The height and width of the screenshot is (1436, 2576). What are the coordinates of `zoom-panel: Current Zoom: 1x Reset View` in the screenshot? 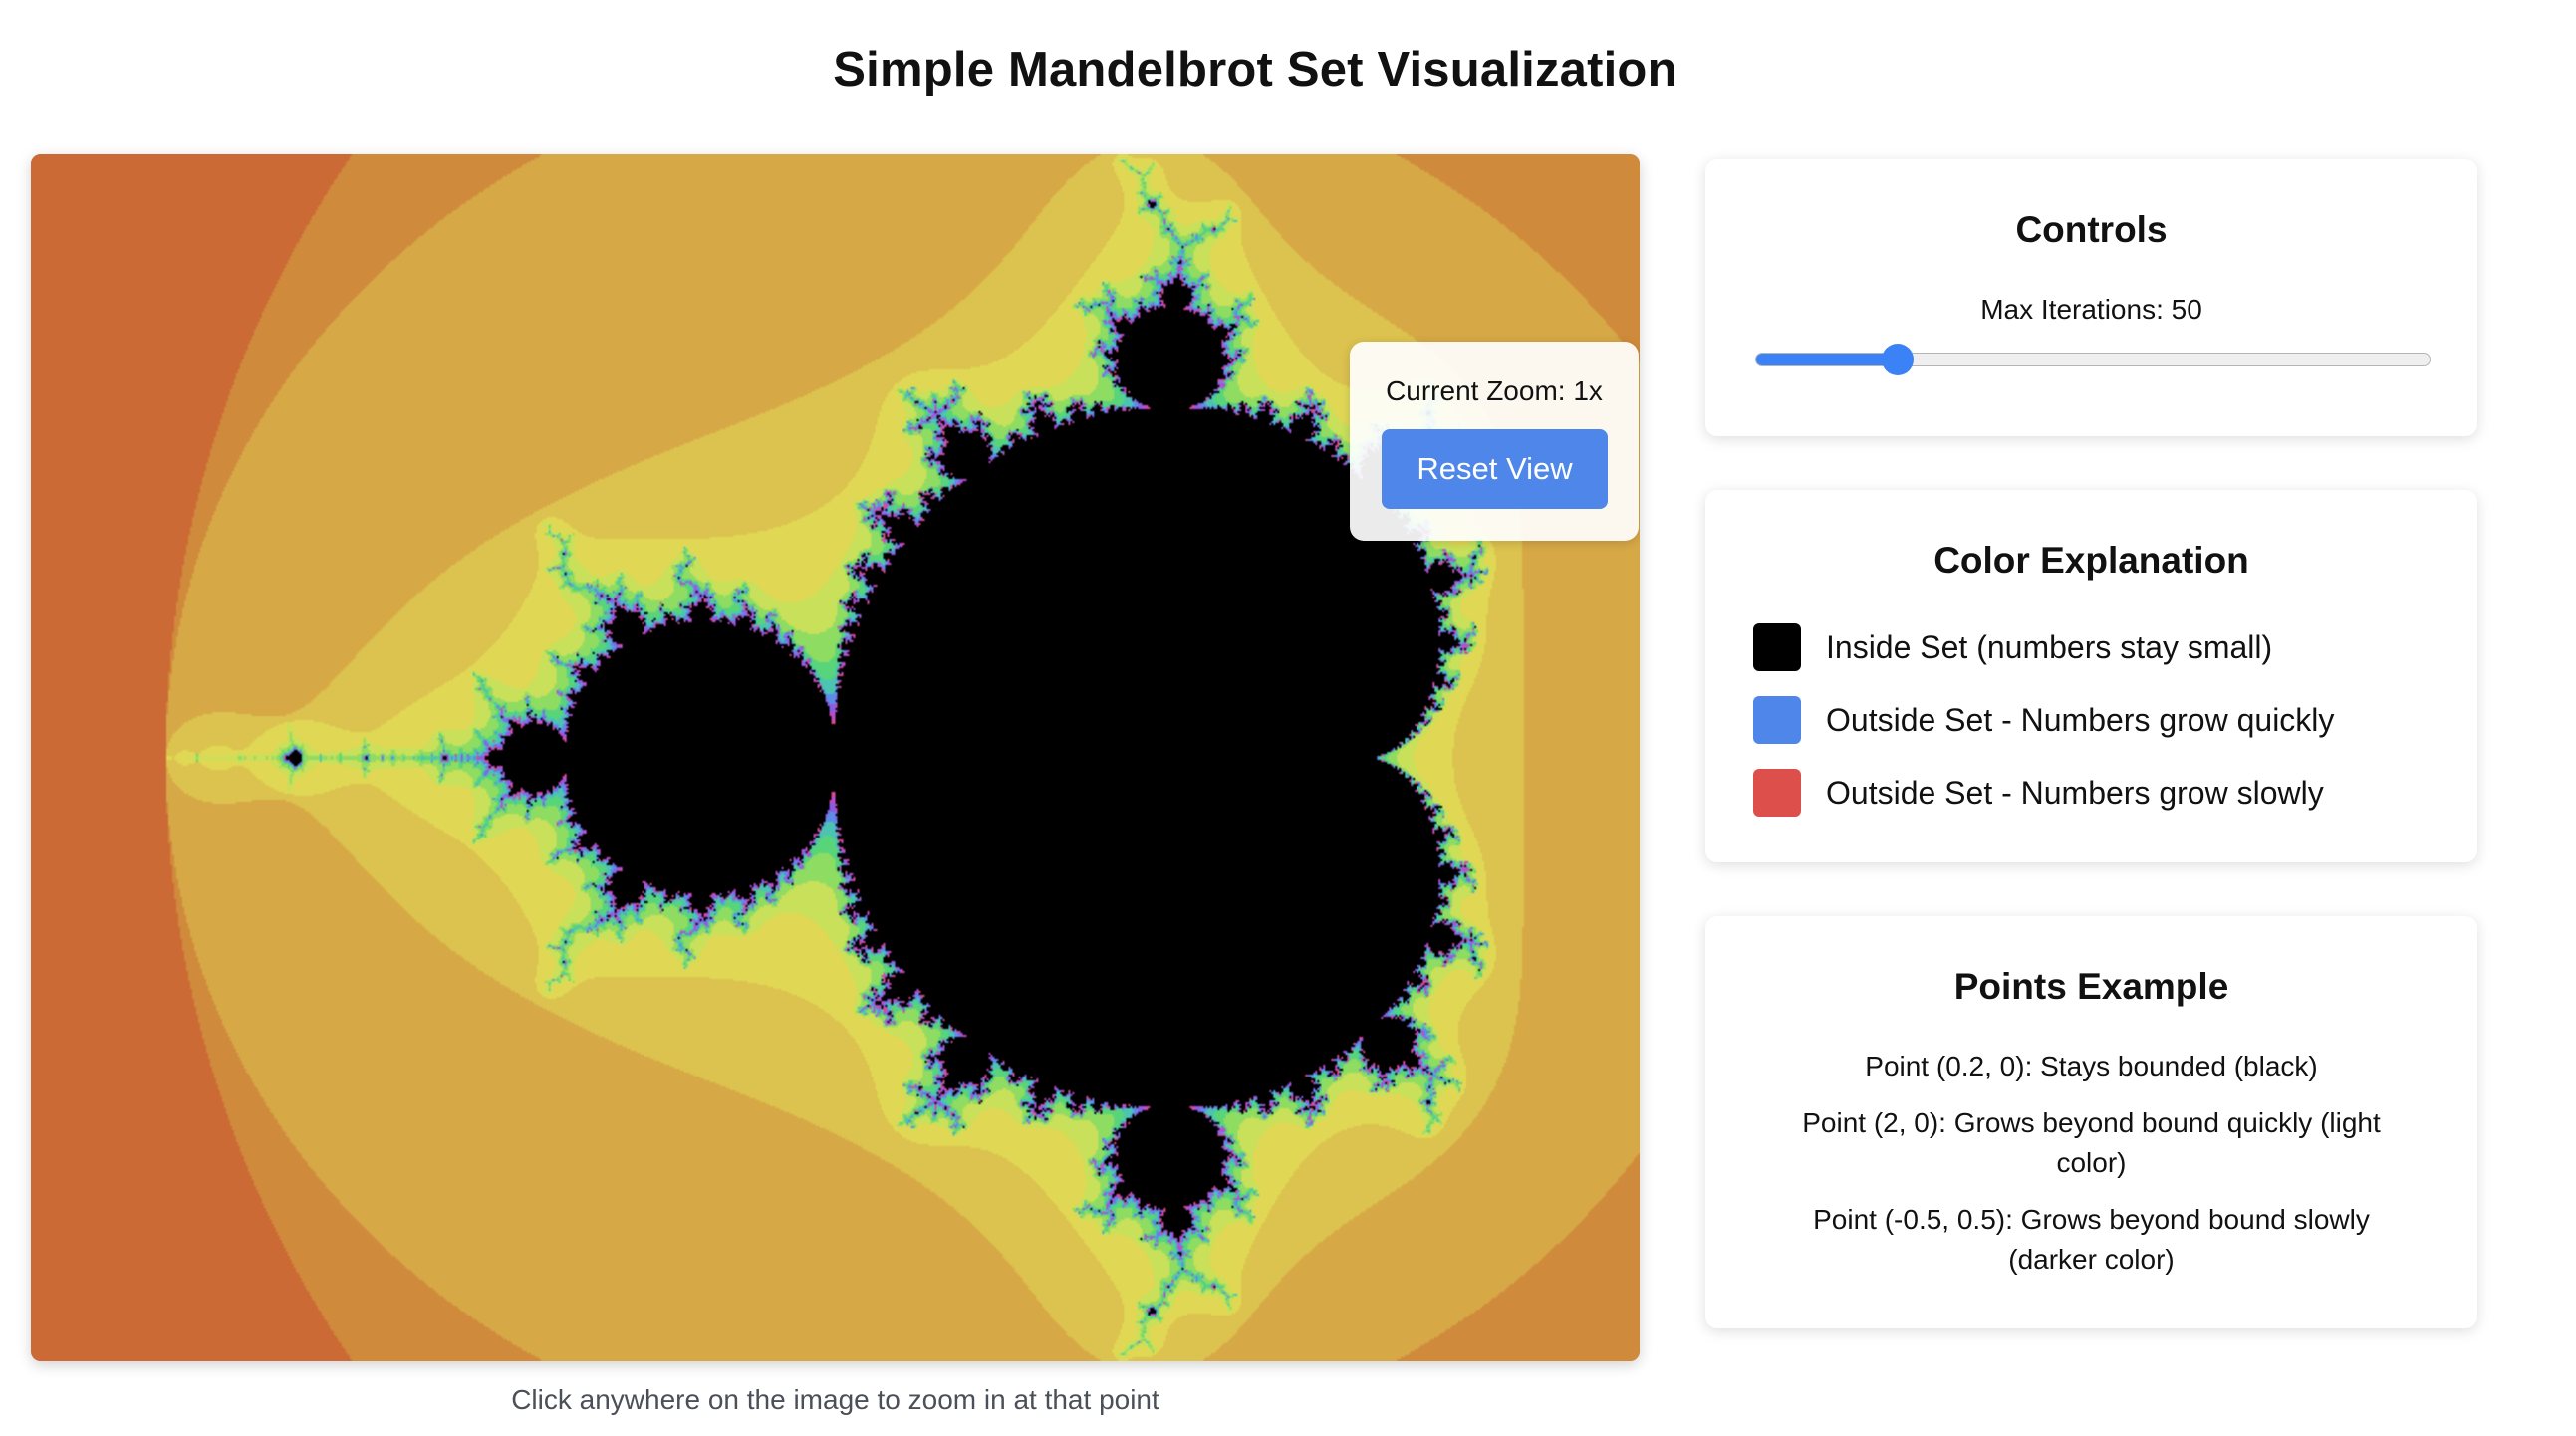 It's located at (1494, 441).